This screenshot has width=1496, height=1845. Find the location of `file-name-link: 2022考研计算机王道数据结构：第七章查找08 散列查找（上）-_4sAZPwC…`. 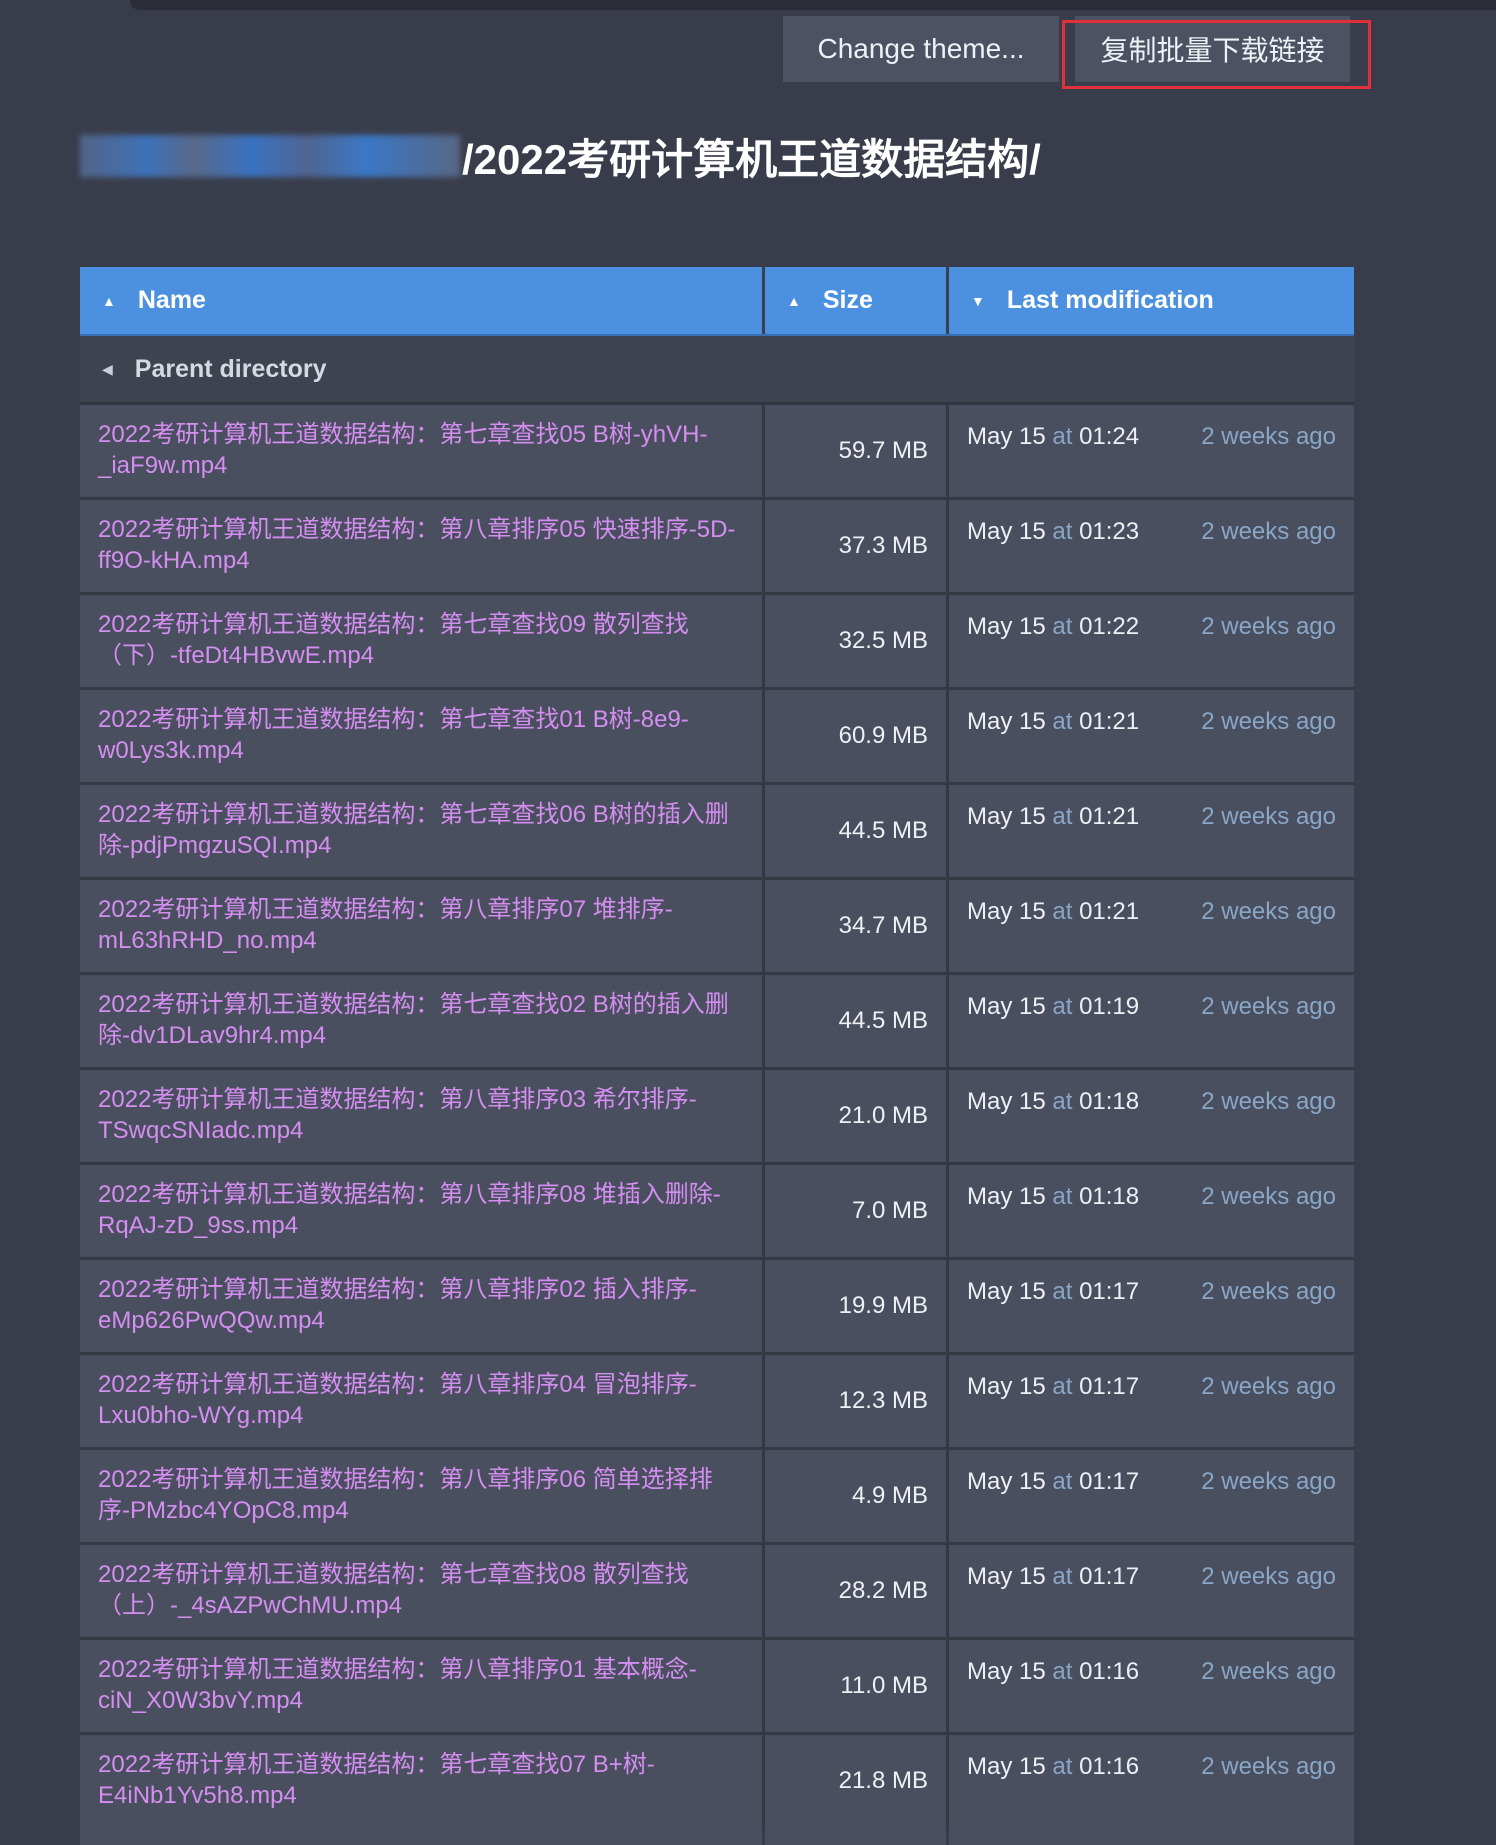

file-name-link: 2022考研计算机王道数据结构：第七章查找08 散列查找（上）-_4sAZPwC… is located at coordinates (422, 1591).